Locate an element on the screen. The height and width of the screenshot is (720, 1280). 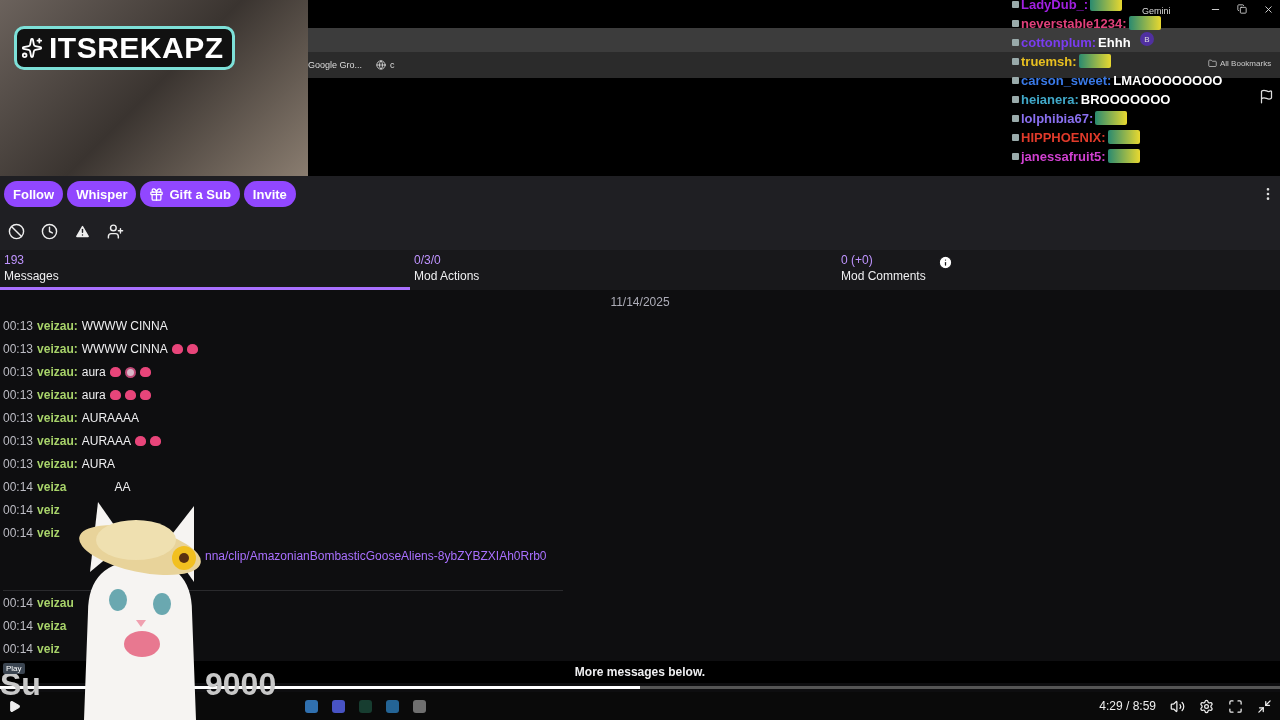
chat-username: LadyDub_: is located at coordinates (1055, 6).